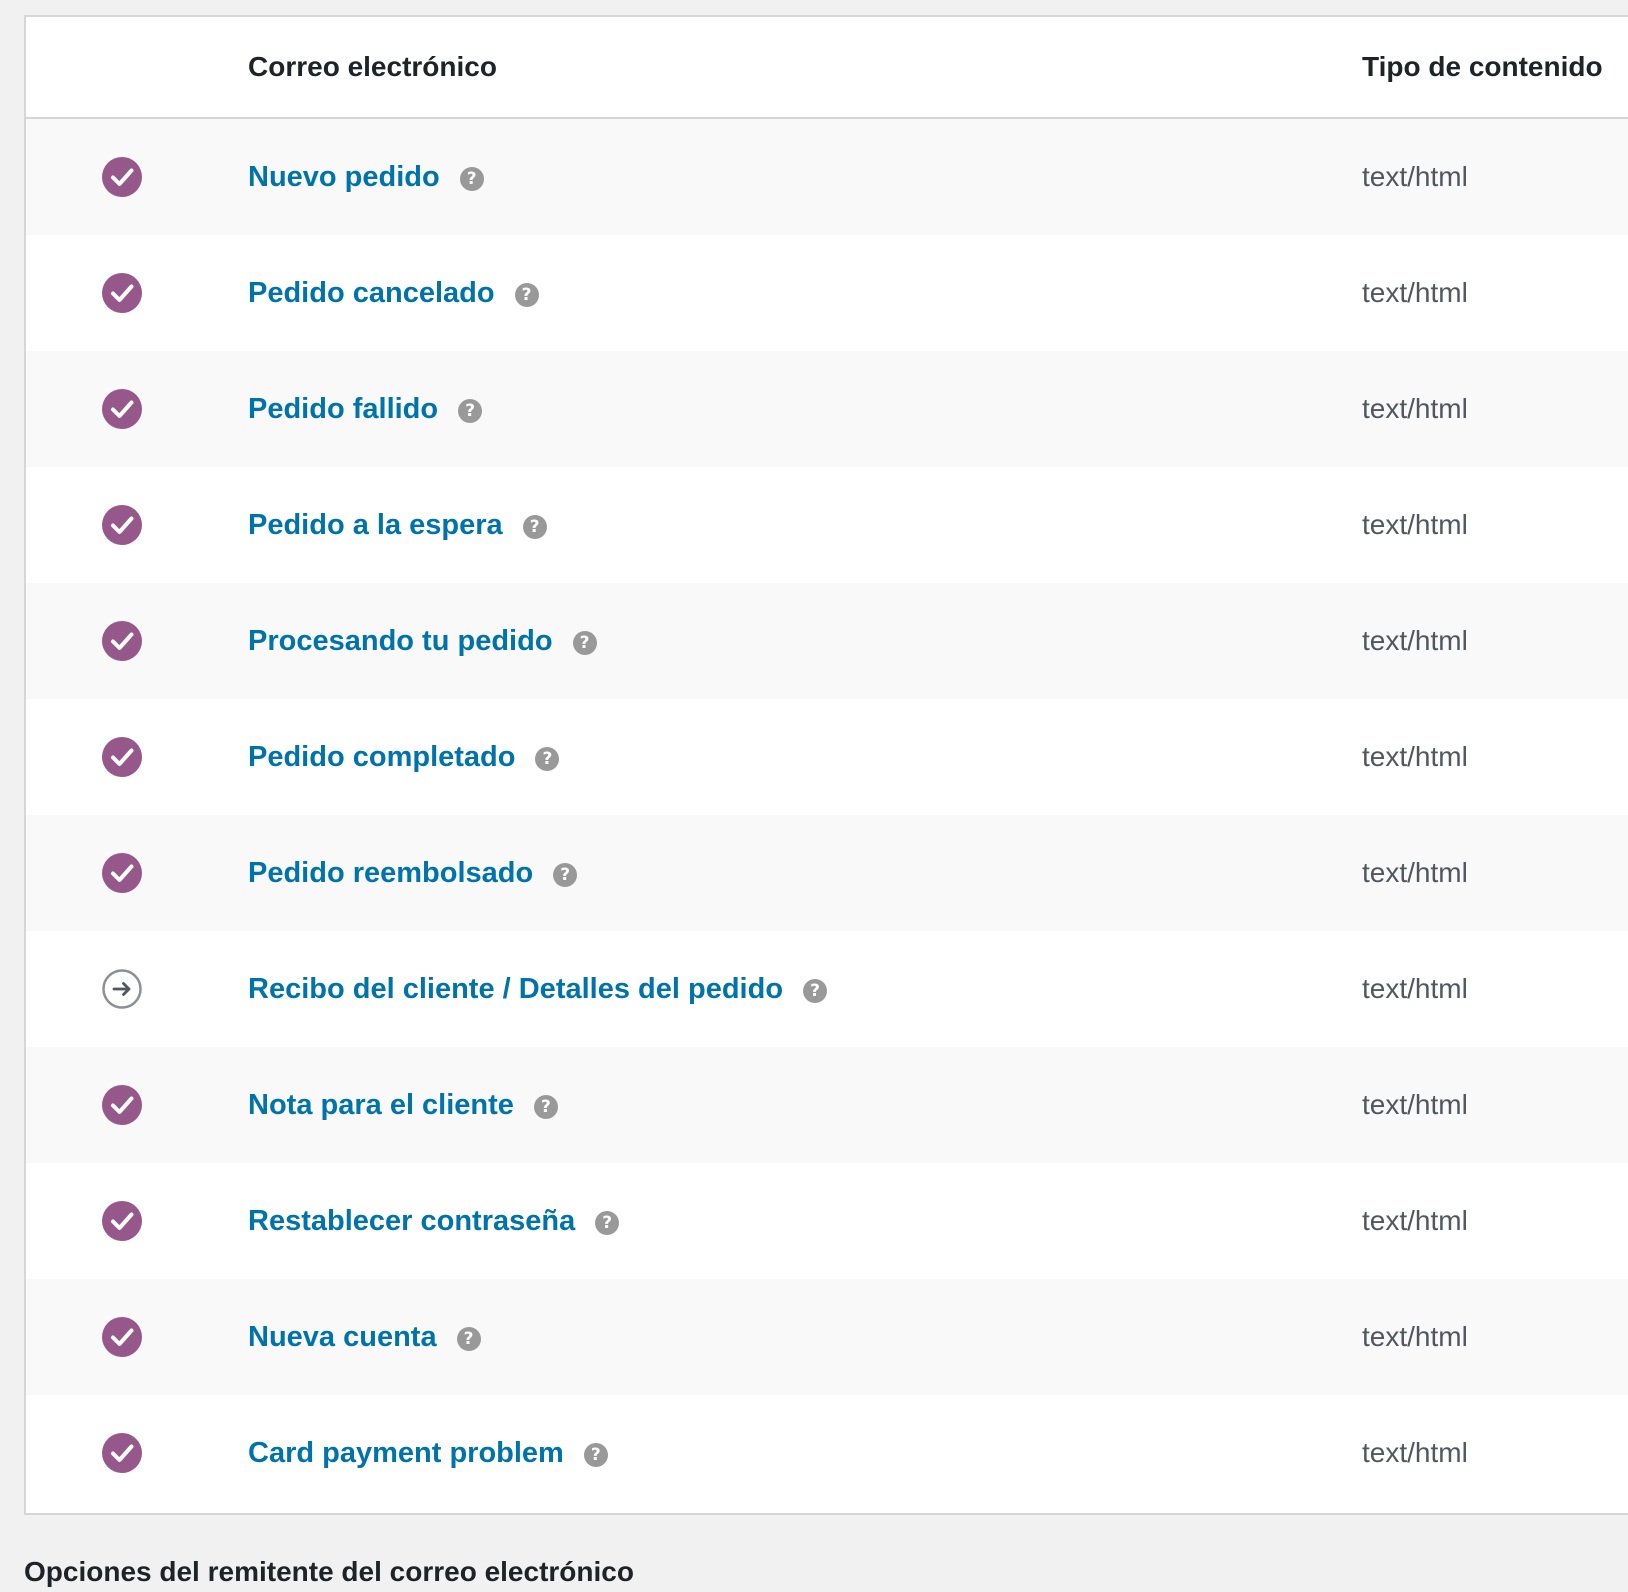 This screenshot has width=1628, height=1592. What do you see at coordinates (827, 1453) in the screenshot?
I see `table-row: Card payment problem? text/html` at bounding box center [827, 1453].